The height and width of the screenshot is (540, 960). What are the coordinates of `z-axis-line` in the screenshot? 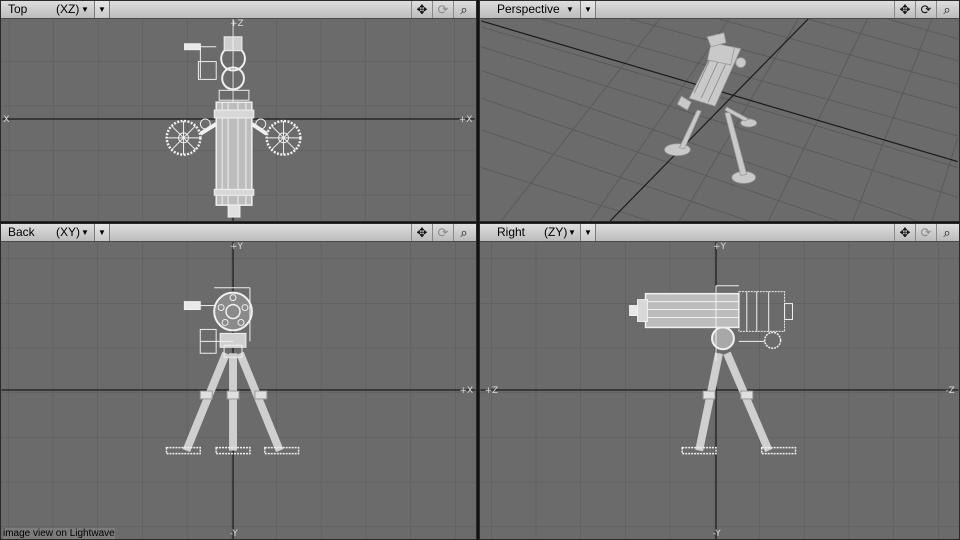 It's located at (709, 120).